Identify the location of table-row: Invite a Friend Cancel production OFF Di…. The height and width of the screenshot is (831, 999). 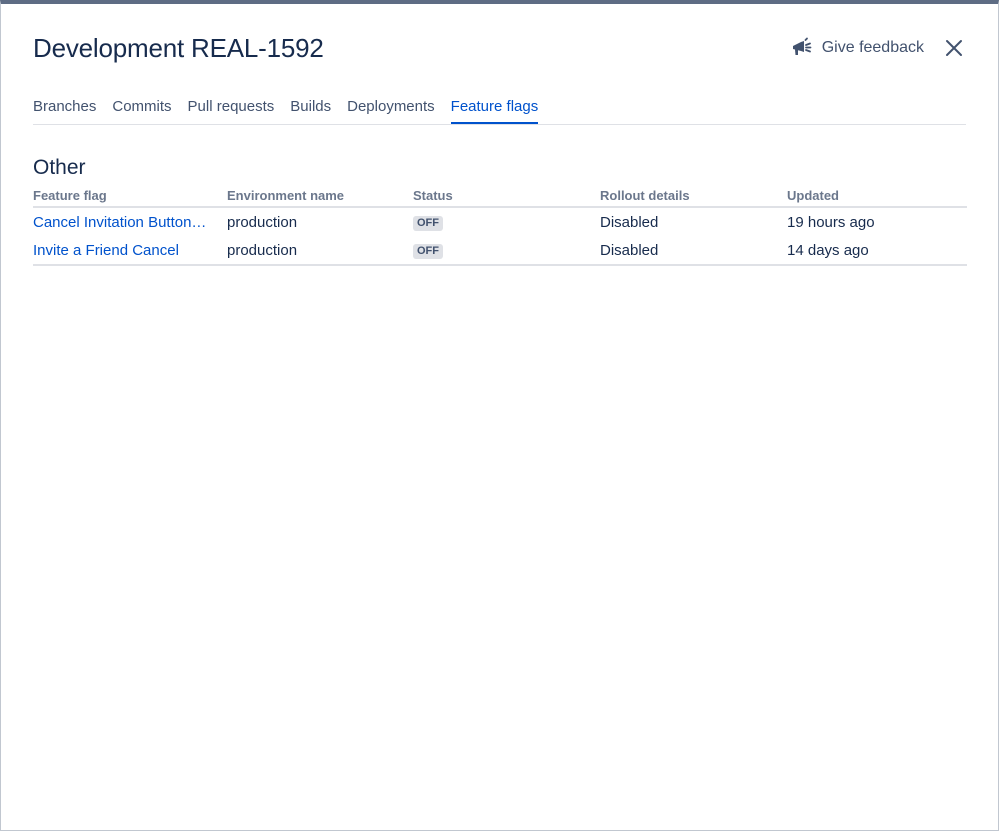
(500, 251).